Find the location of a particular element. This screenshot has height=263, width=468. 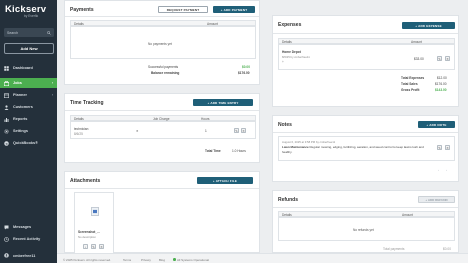

attachments-title: Attachments is located at coordinates (85, 181).